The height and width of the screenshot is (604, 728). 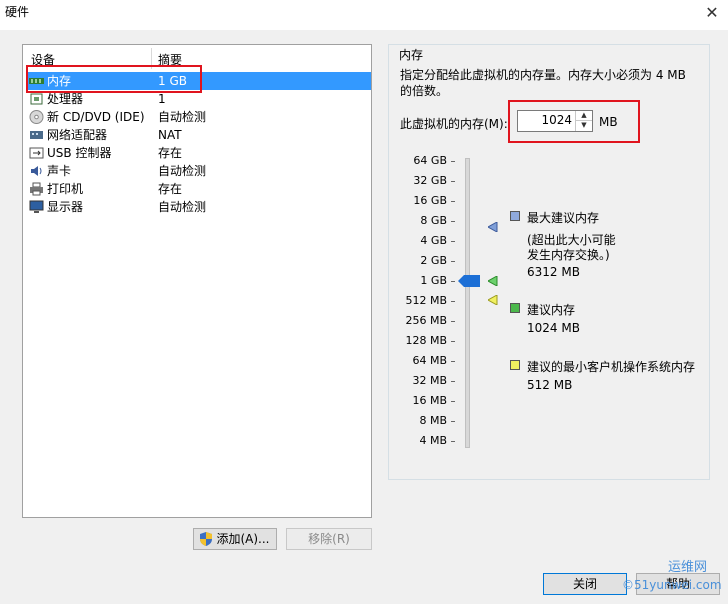 I want to click on memory-group-label: 内存, so click(x=411, y=54).